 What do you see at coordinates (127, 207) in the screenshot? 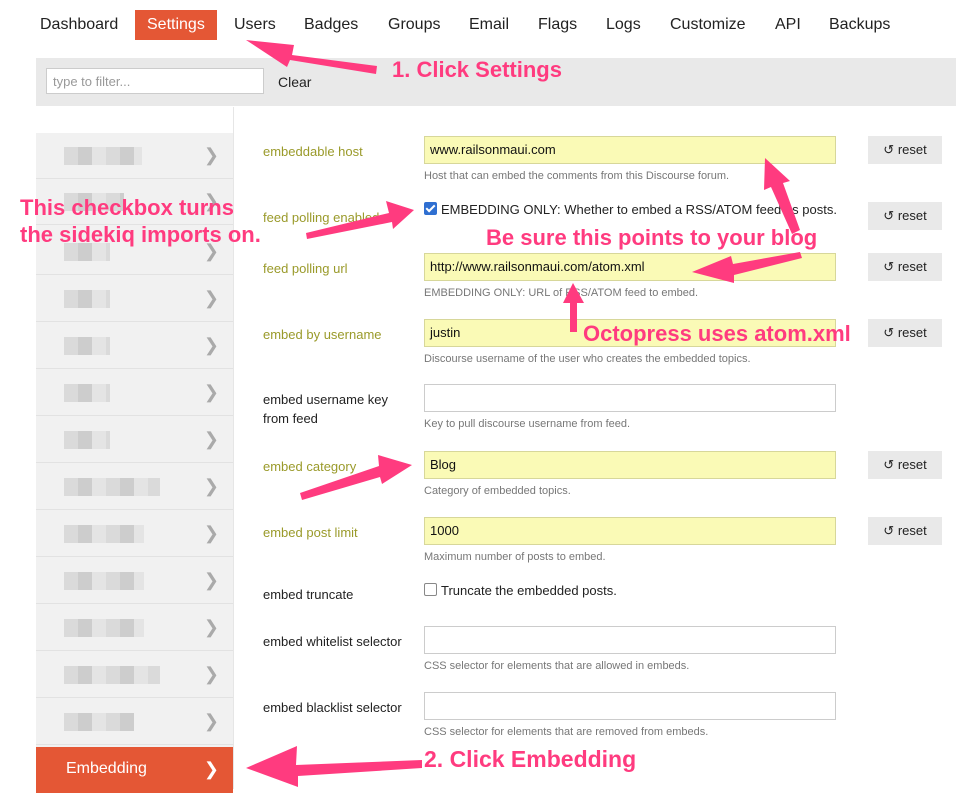
I see `annotation-line: This checkbox turns` at bounding box center [127, 207].